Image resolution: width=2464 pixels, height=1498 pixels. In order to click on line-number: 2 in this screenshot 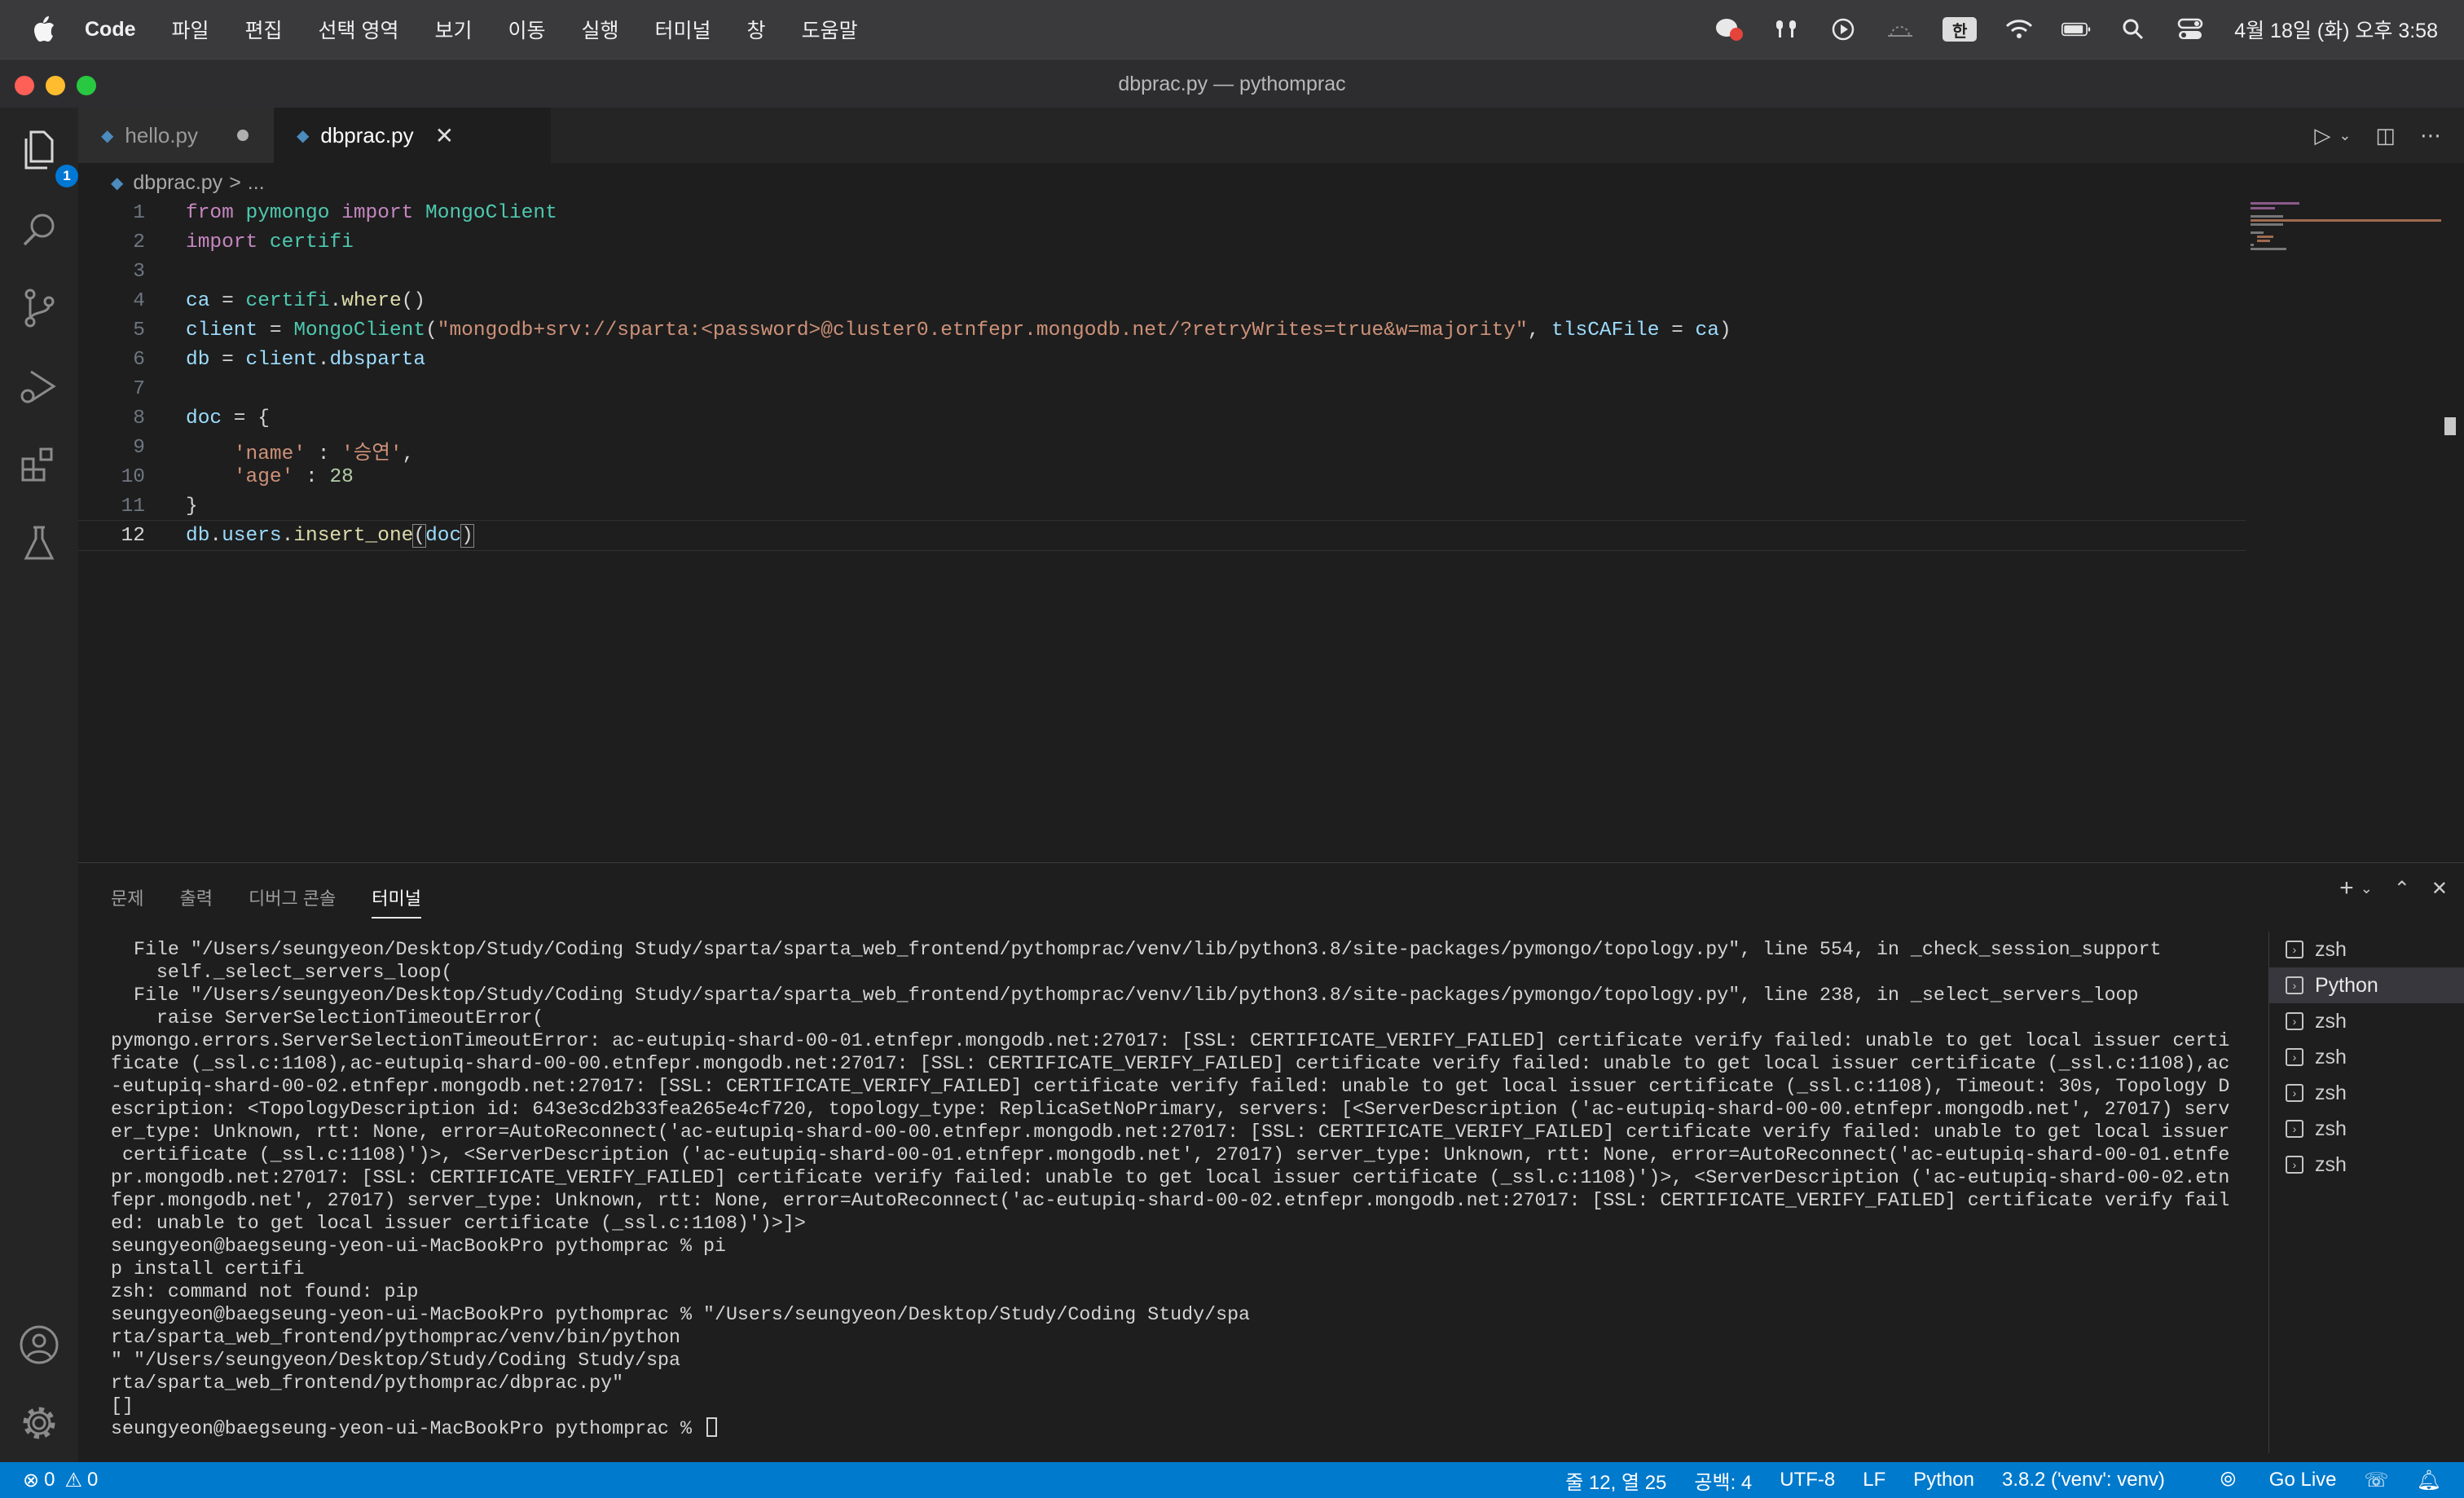, I will do `click(139, 242)`.